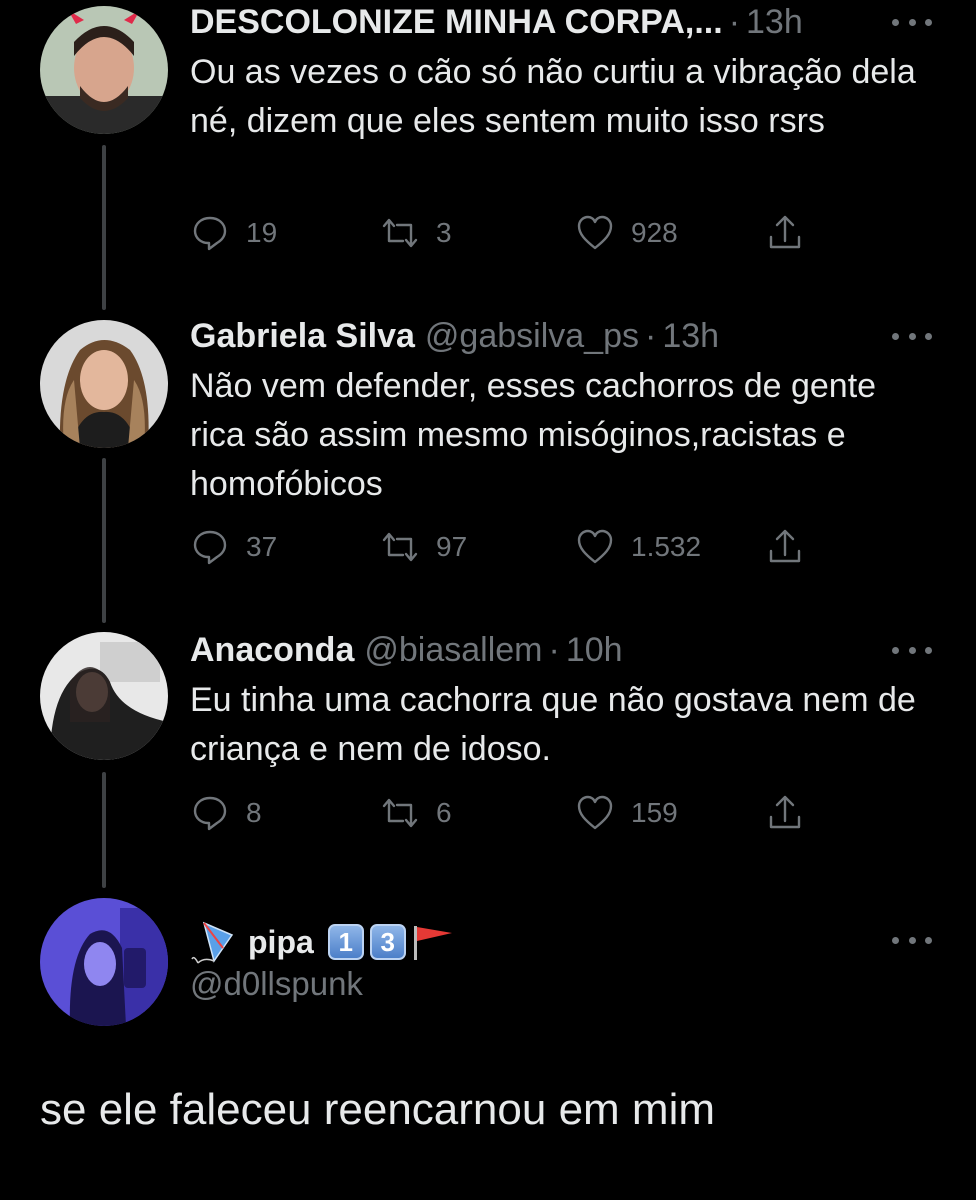 The height and width of the screenshot is (1200, 976). Describe the element at coordinates (104, 384) in the screenshot. I see `avatar-gabriela-silva` at that location.